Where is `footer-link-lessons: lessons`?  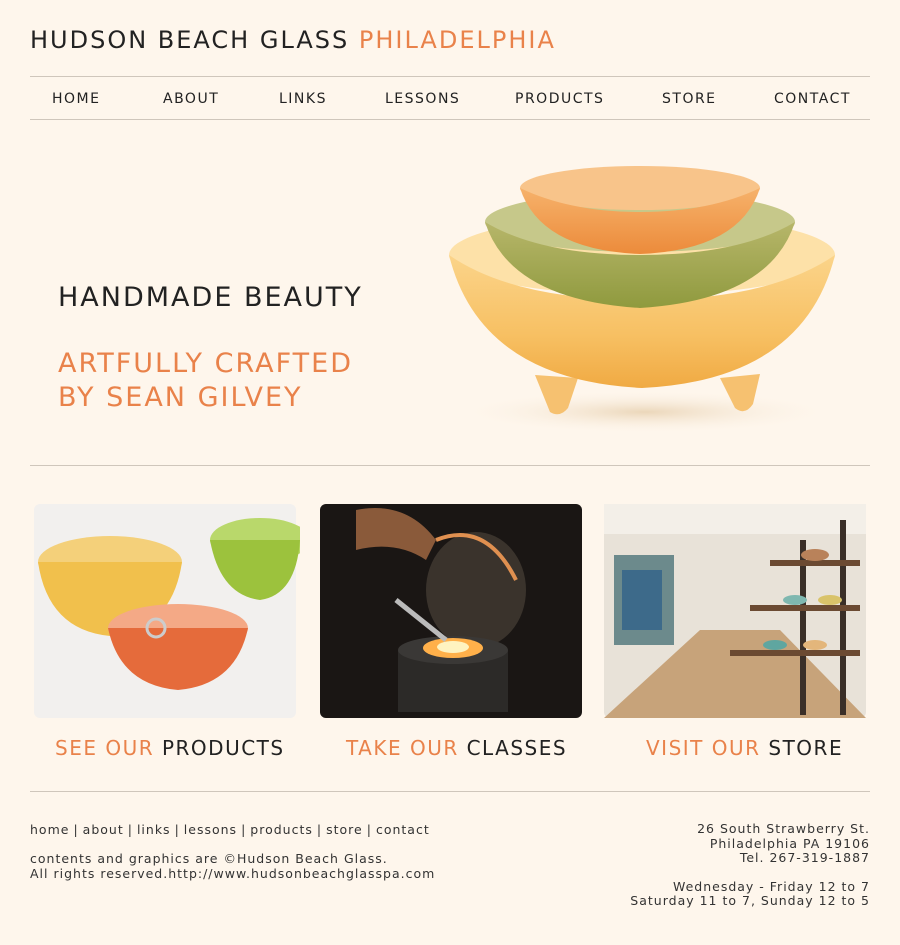
footer-link-lessons: lessons is located at coordinates (210, 829).